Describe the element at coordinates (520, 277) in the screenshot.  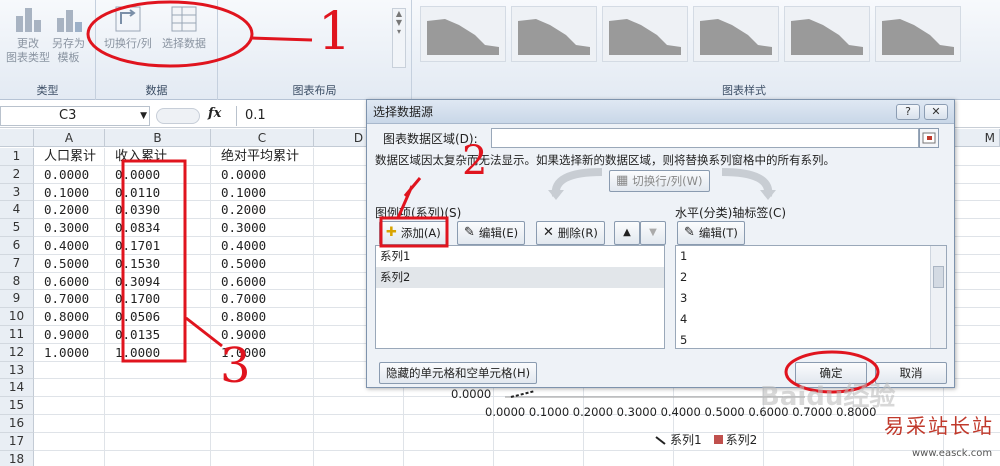
I see `series-item-2: 系列2` at that location.